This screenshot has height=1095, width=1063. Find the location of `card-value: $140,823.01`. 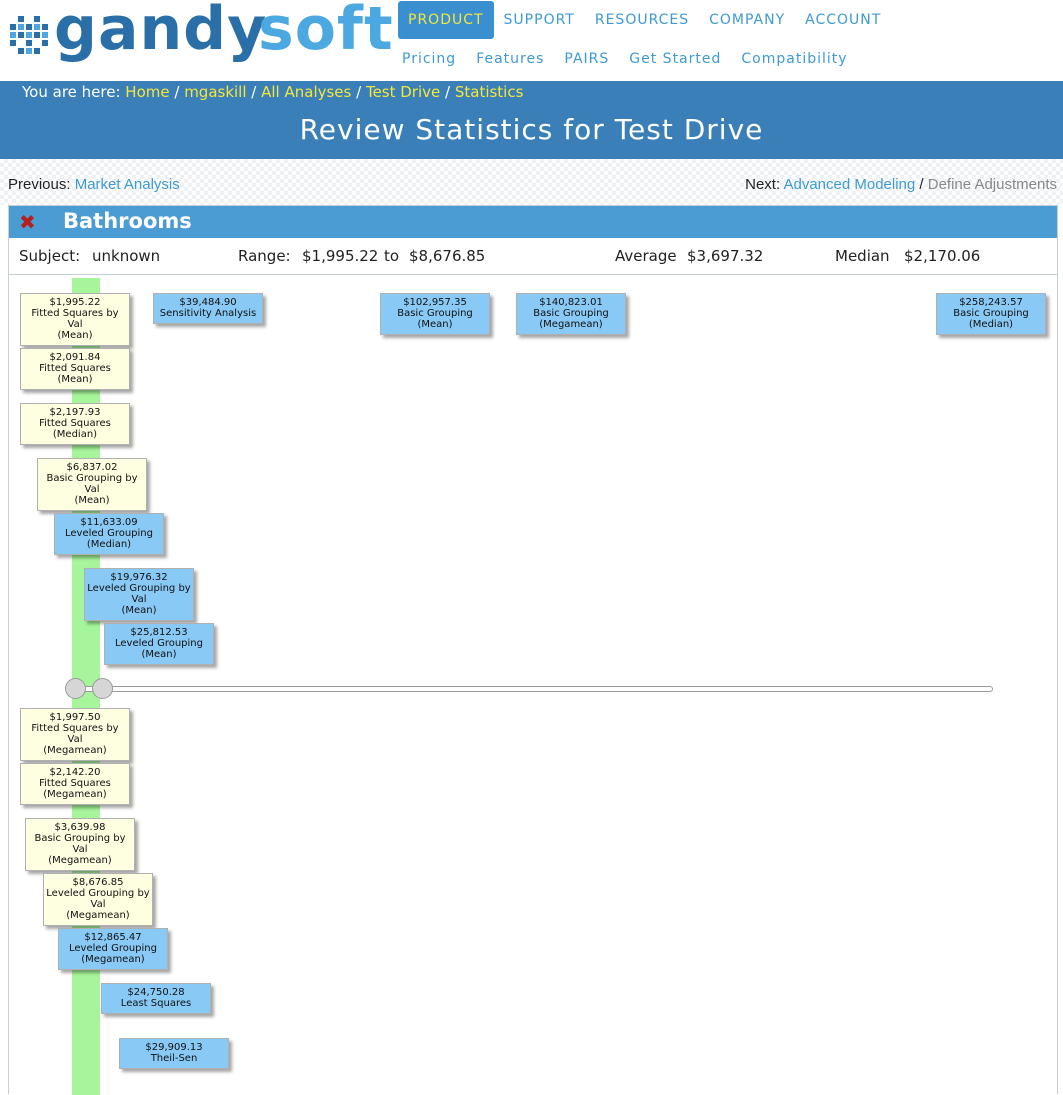

card-value: $140,823.01 is located at coordinates (571, 302).